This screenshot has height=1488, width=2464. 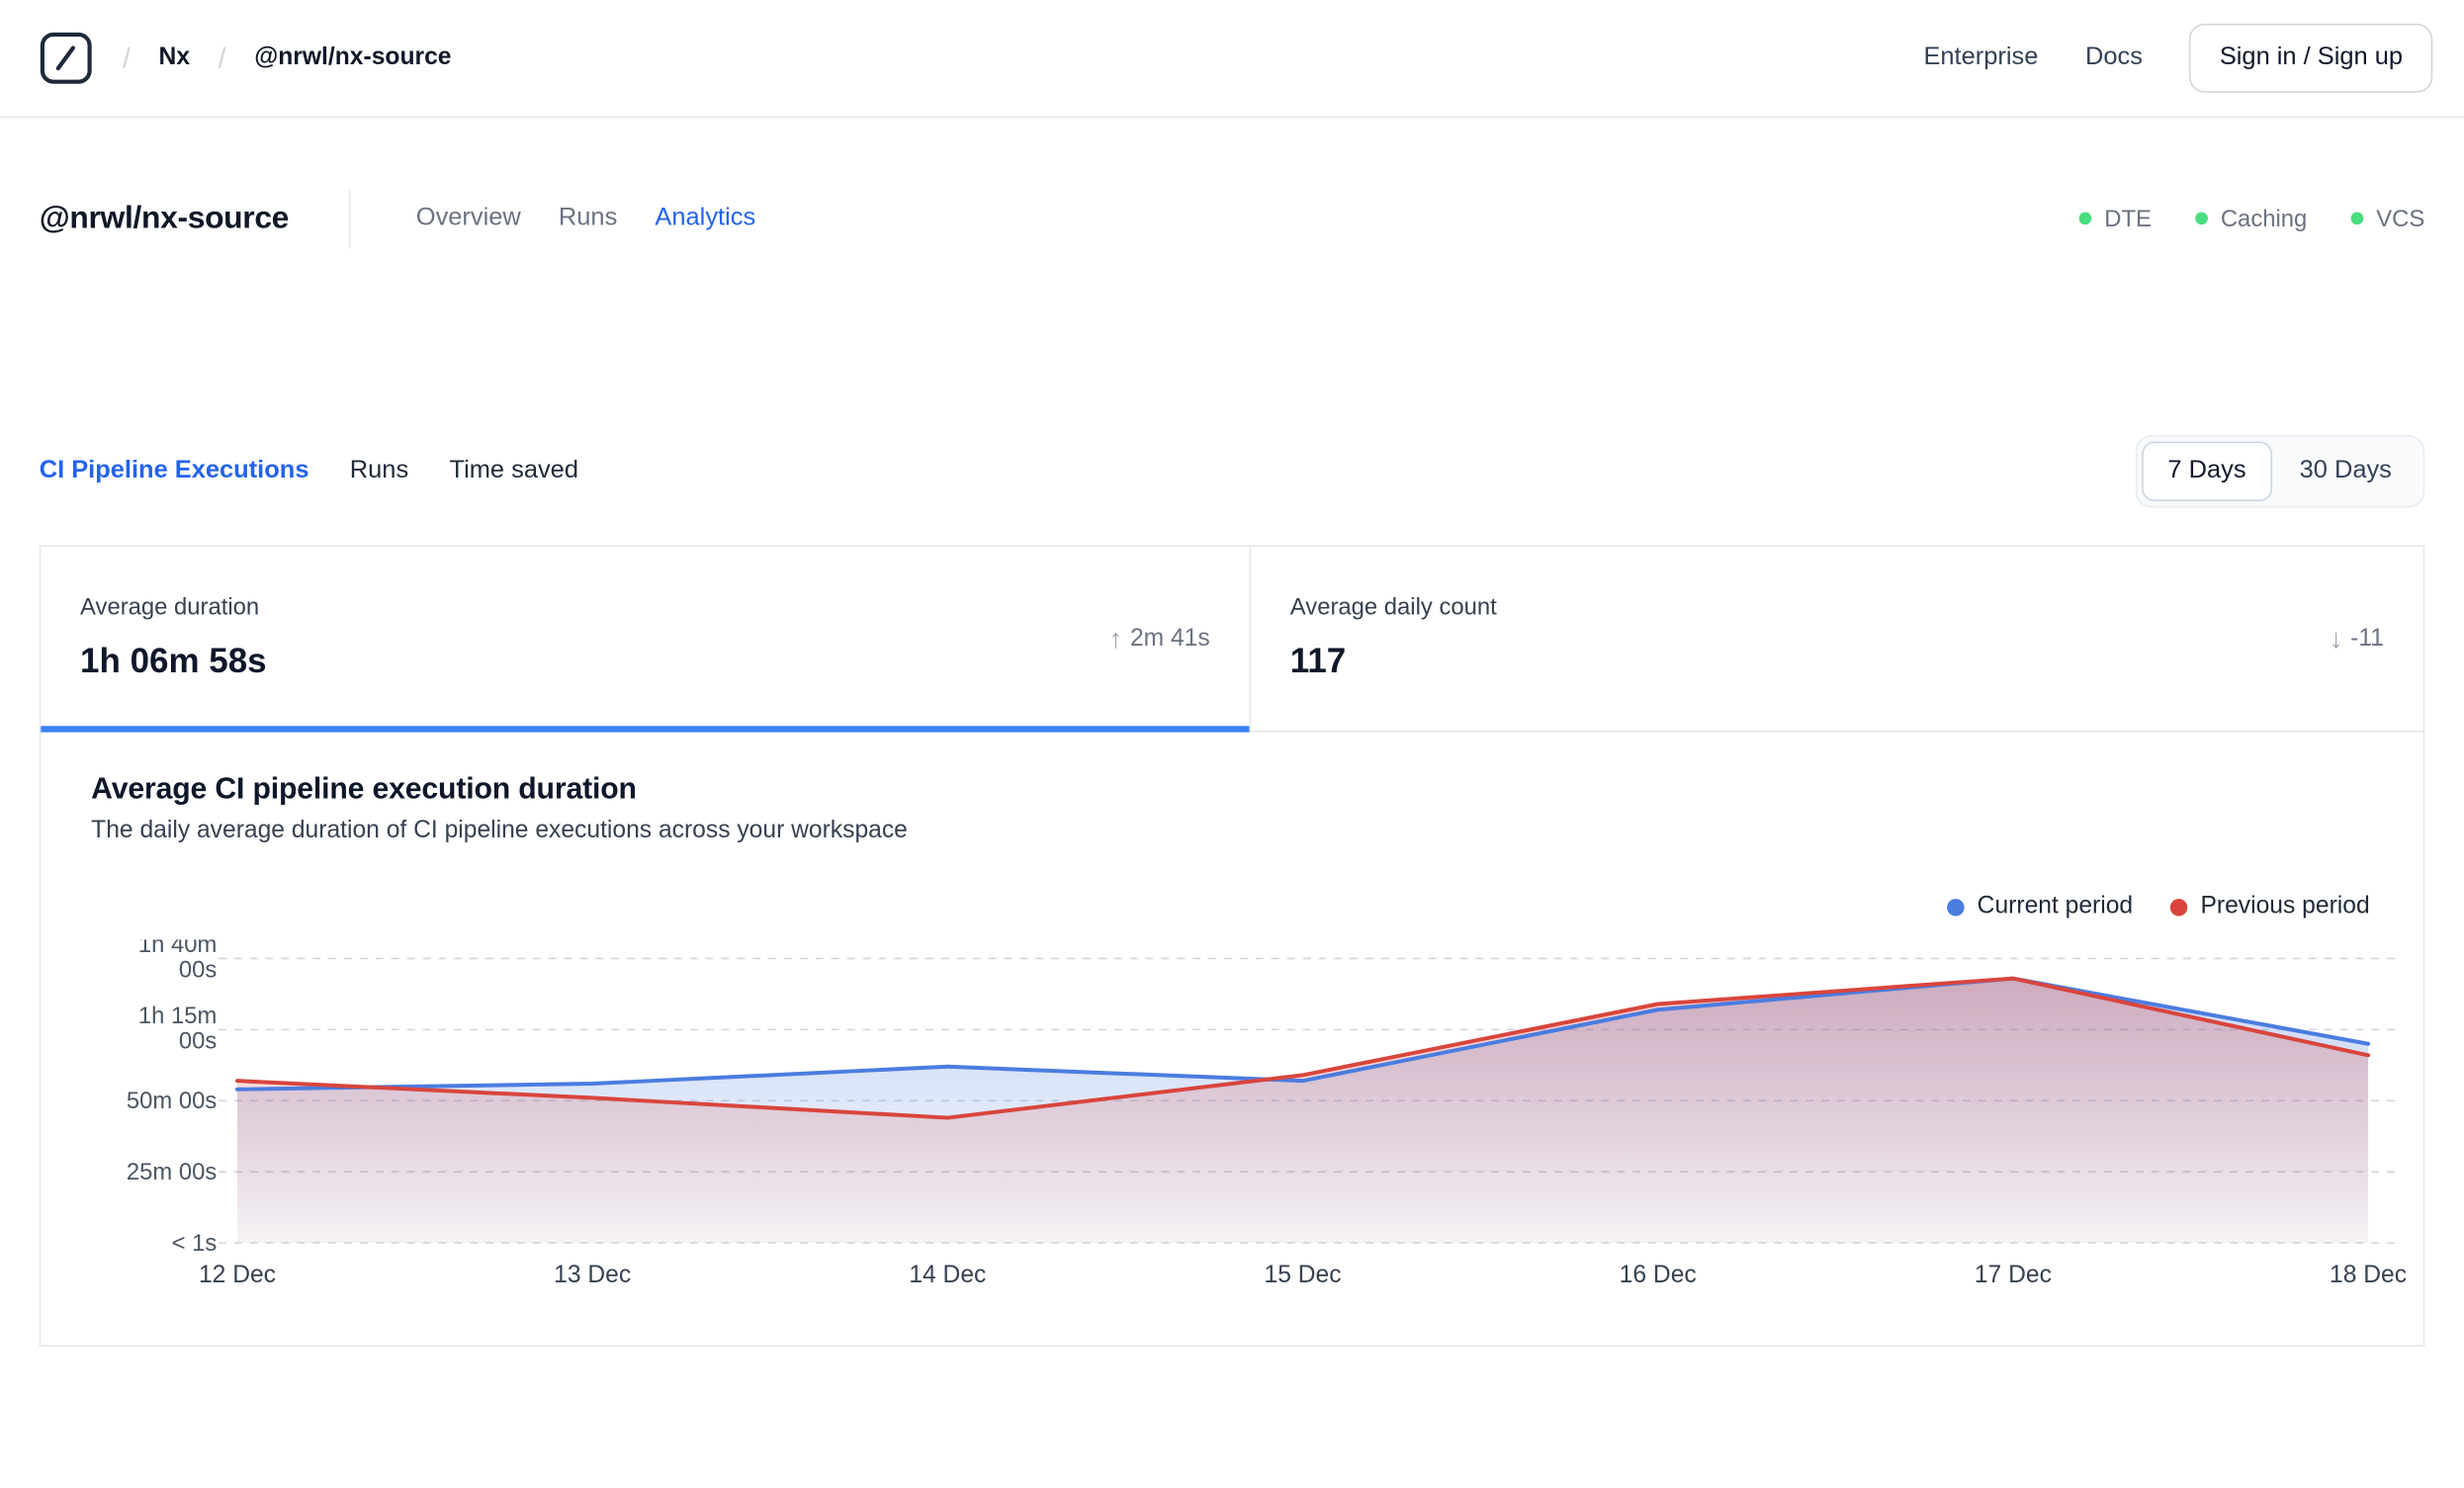 I want to click on status-label: Caching, so click(x=2264, y=218).